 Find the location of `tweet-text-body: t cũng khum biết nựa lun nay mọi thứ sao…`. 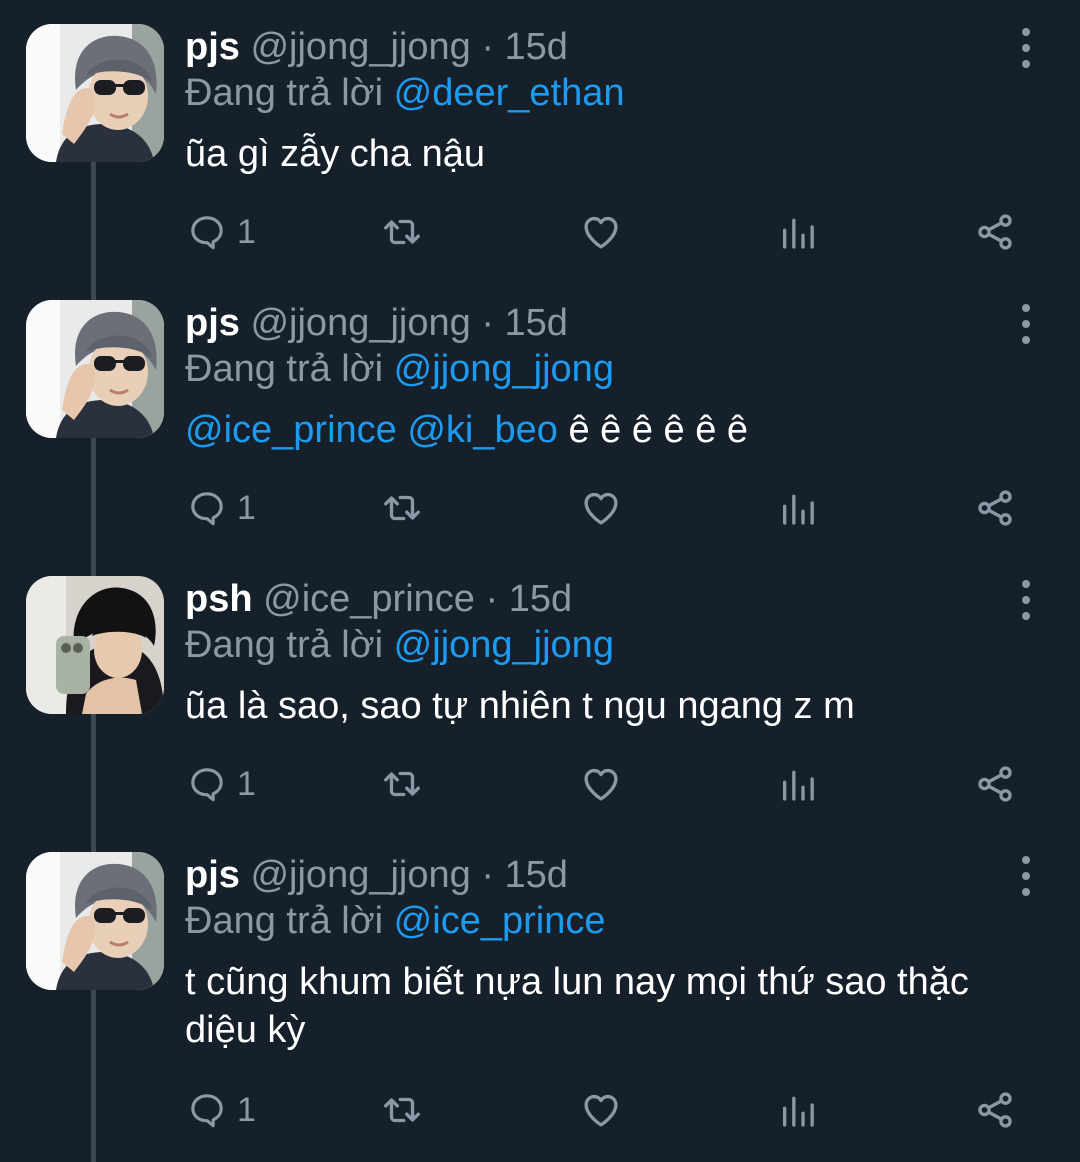

tweet-text-body: t cũng khum biết nựa lun nay mọi thứ sao… is located at coordinates (577, 1006).